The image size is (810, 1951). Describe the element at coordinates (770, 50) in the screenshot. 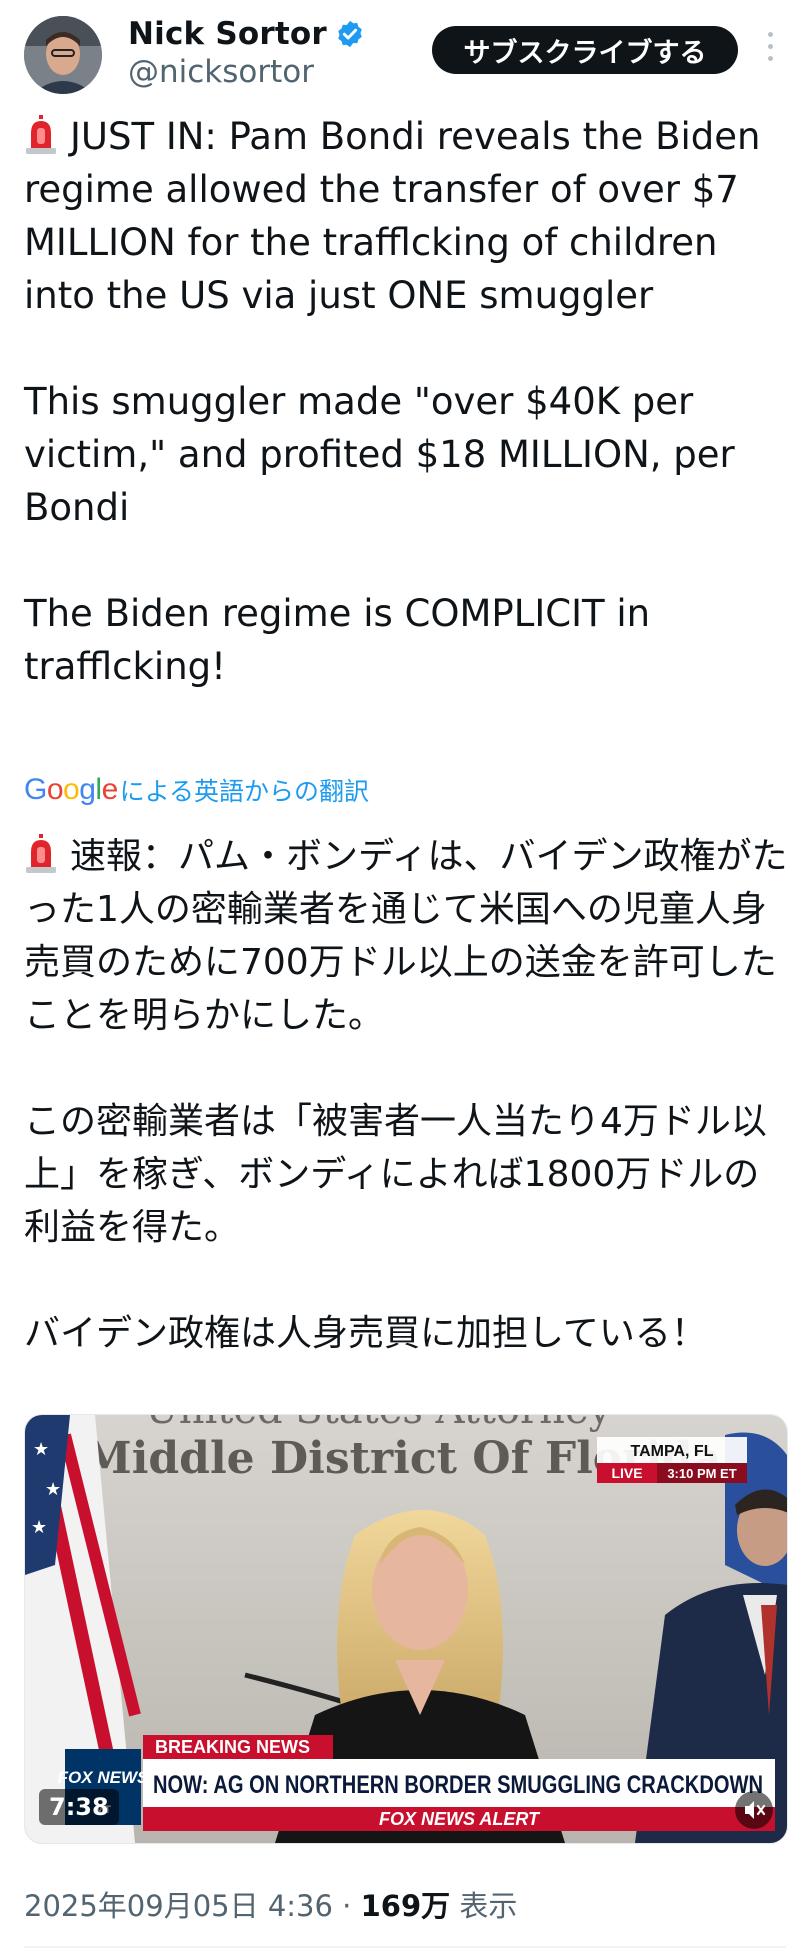

I see `more-vertical-icon` at that location.